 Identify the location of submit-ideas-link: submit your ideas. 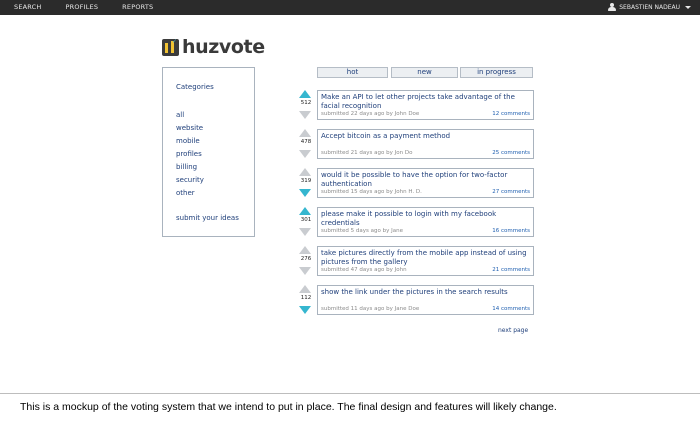
(207, 218).